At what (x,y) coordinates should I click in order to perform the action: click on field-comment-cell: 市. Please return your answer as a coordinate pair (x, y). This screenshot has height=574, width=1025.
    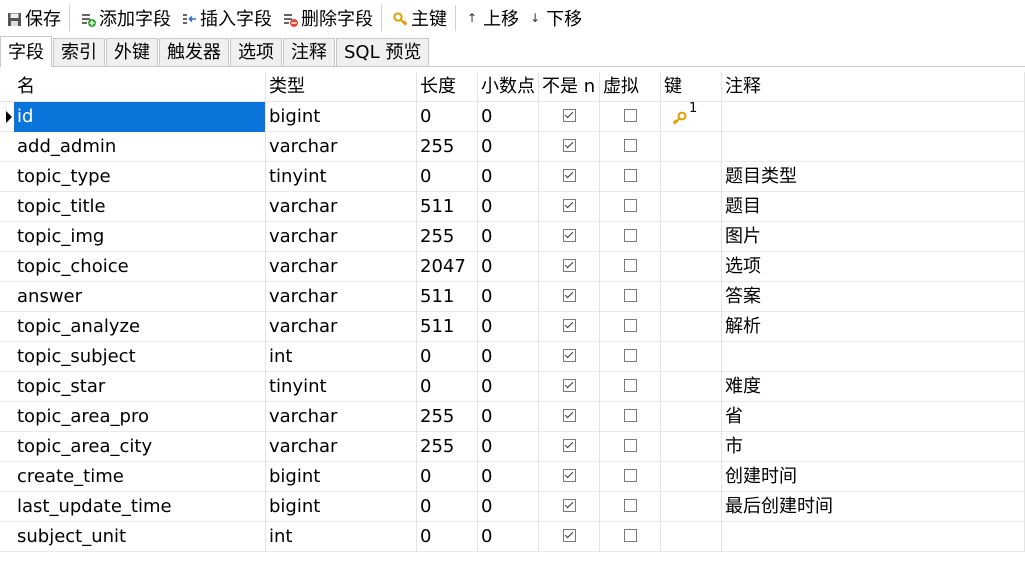
    Looking at the image, I should click on (873, 447).